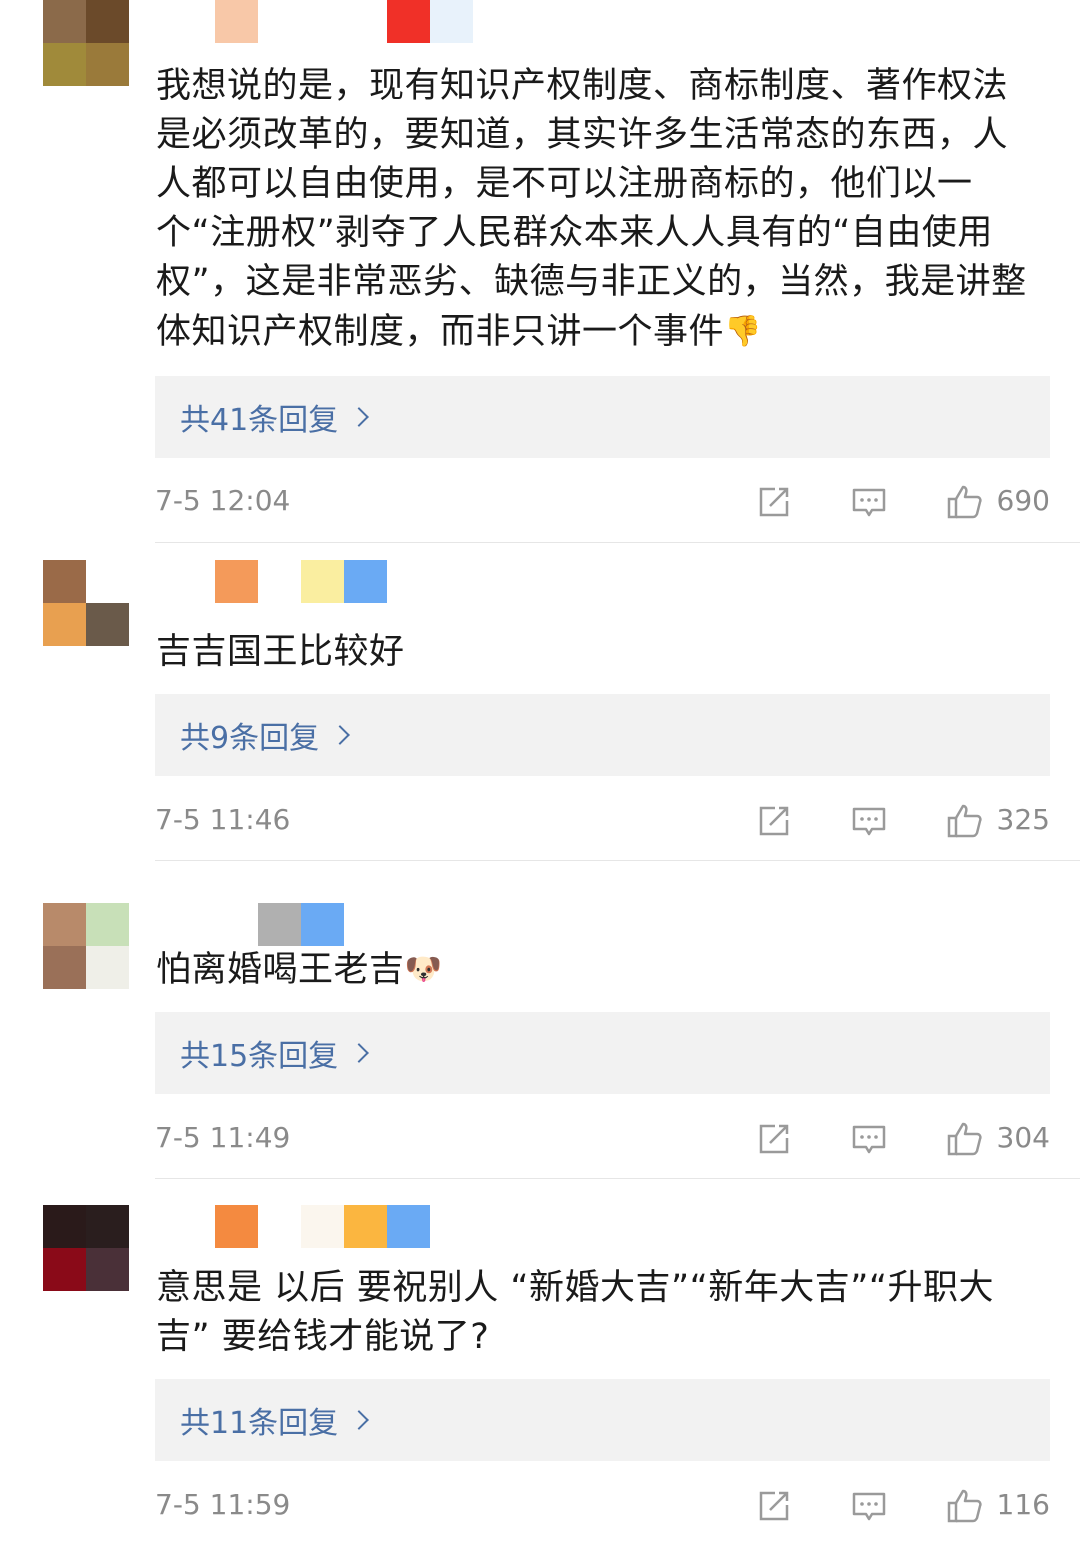 The width and height of the screenshot is (1080, 1545). Describe the element at coordinates (259, 1056) in the screenshot. I see `reply-count-label: 共15条回复` at that location.